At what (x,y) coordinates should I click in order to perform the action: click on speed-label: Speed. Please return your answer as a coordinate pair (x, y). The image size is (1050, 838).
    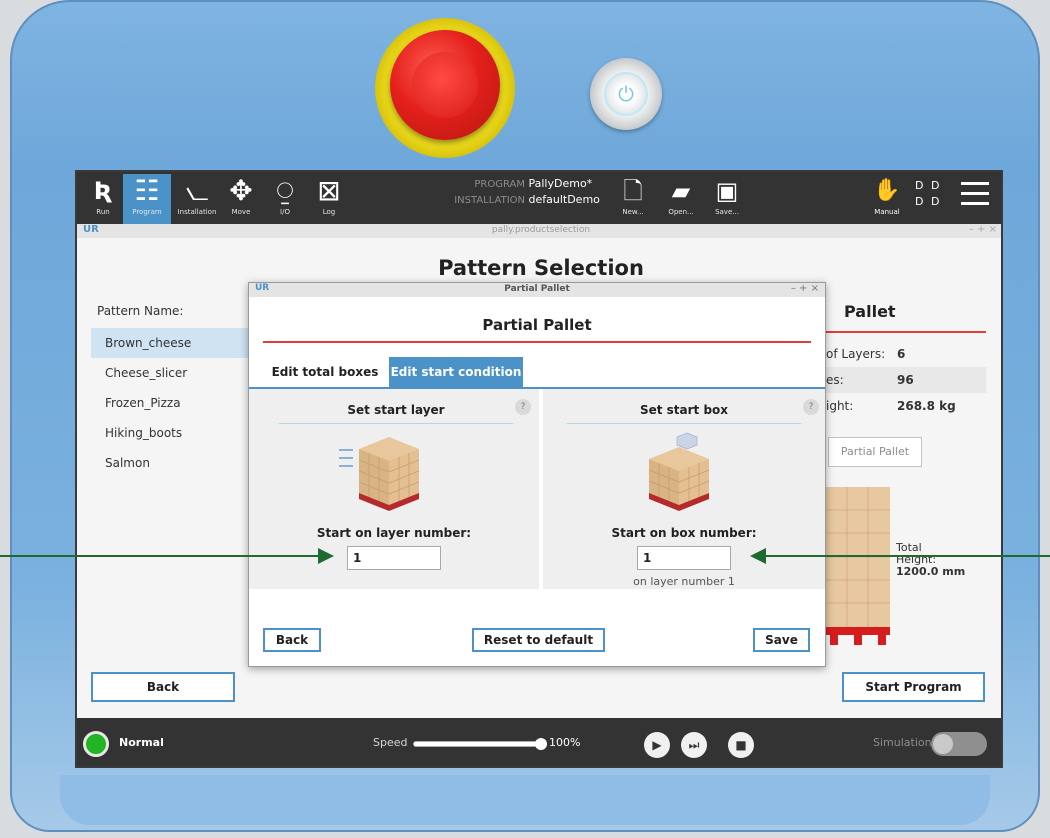
    Looking at the image, I should click on (390, 742).